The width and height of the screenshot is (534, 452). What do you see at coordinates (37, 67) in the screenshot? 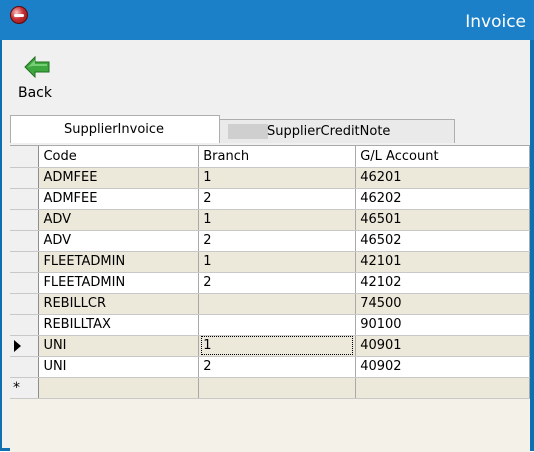
I see `back-arrow-icon` at bounding box center [37, 67].